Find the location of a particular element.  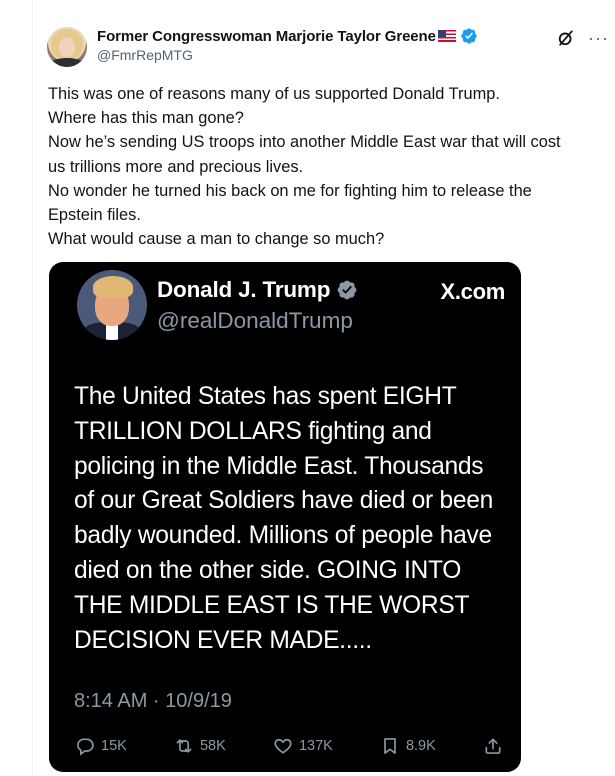

views-metric: 8.9K is located at coordinates (408, 746).